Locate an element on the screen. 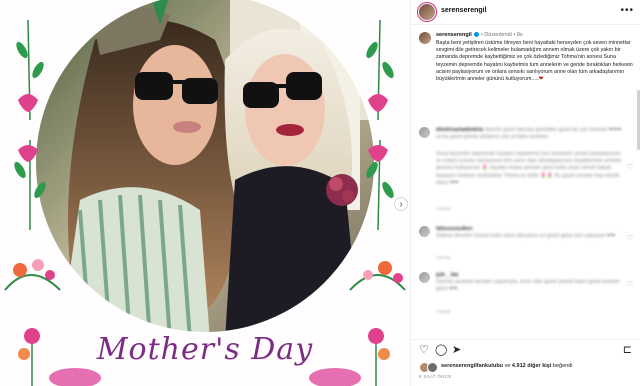  avatar is located at coordinates (427, 12).